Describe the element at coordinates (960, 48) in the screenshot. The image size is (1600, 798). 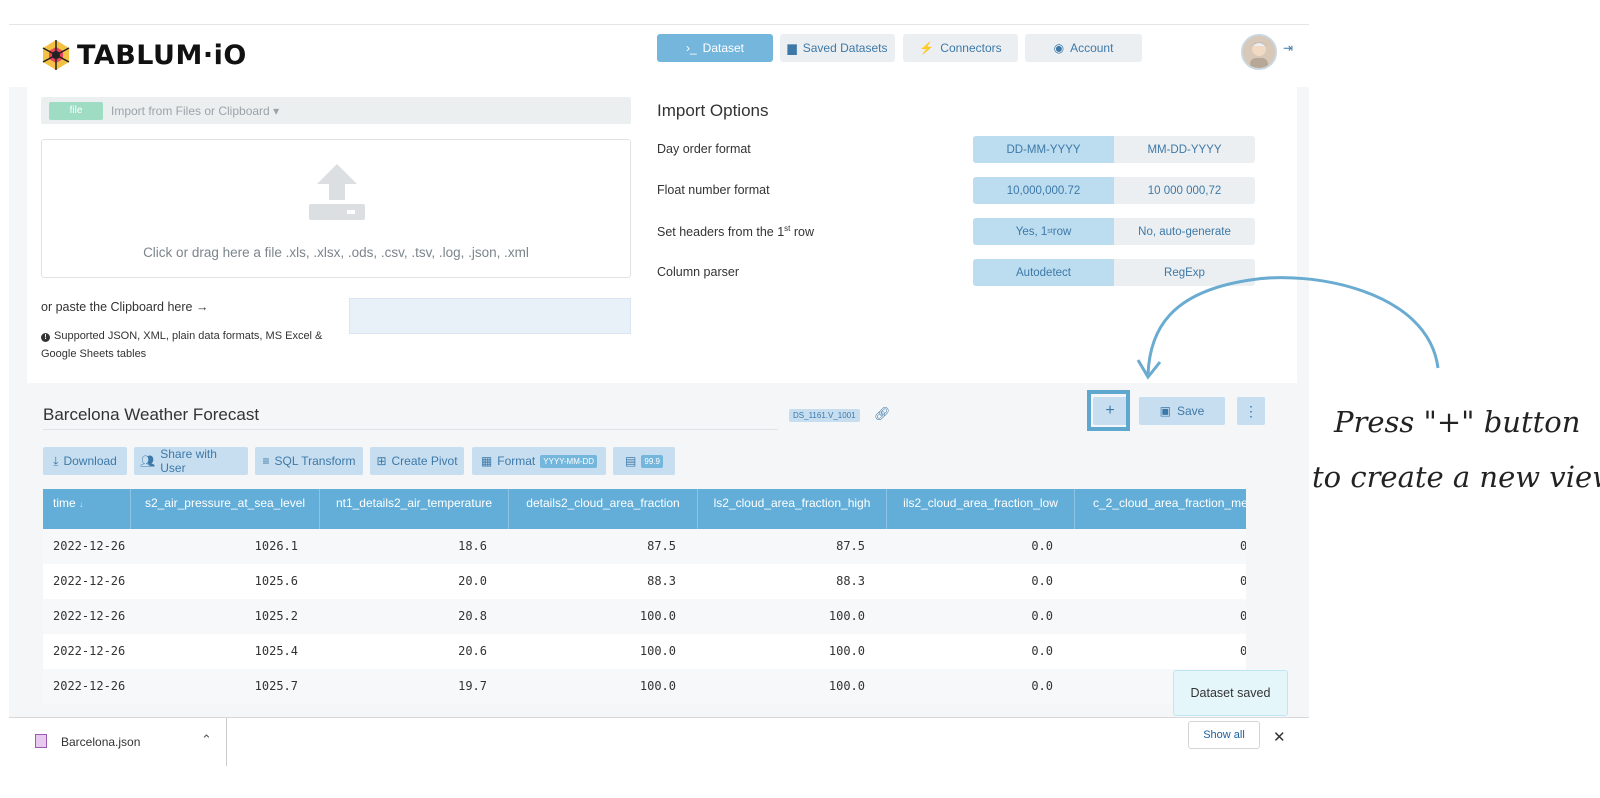
I see `nav-connectors: ⚡ Connectors` at that location.